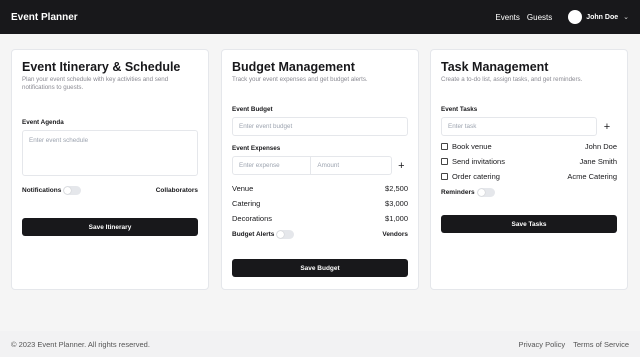 This screenshot has height=357, width=640. Describe the element at coordinates (320, 188) in the screenshot. I see `budget-item-row: Venue $2,500` at that location.